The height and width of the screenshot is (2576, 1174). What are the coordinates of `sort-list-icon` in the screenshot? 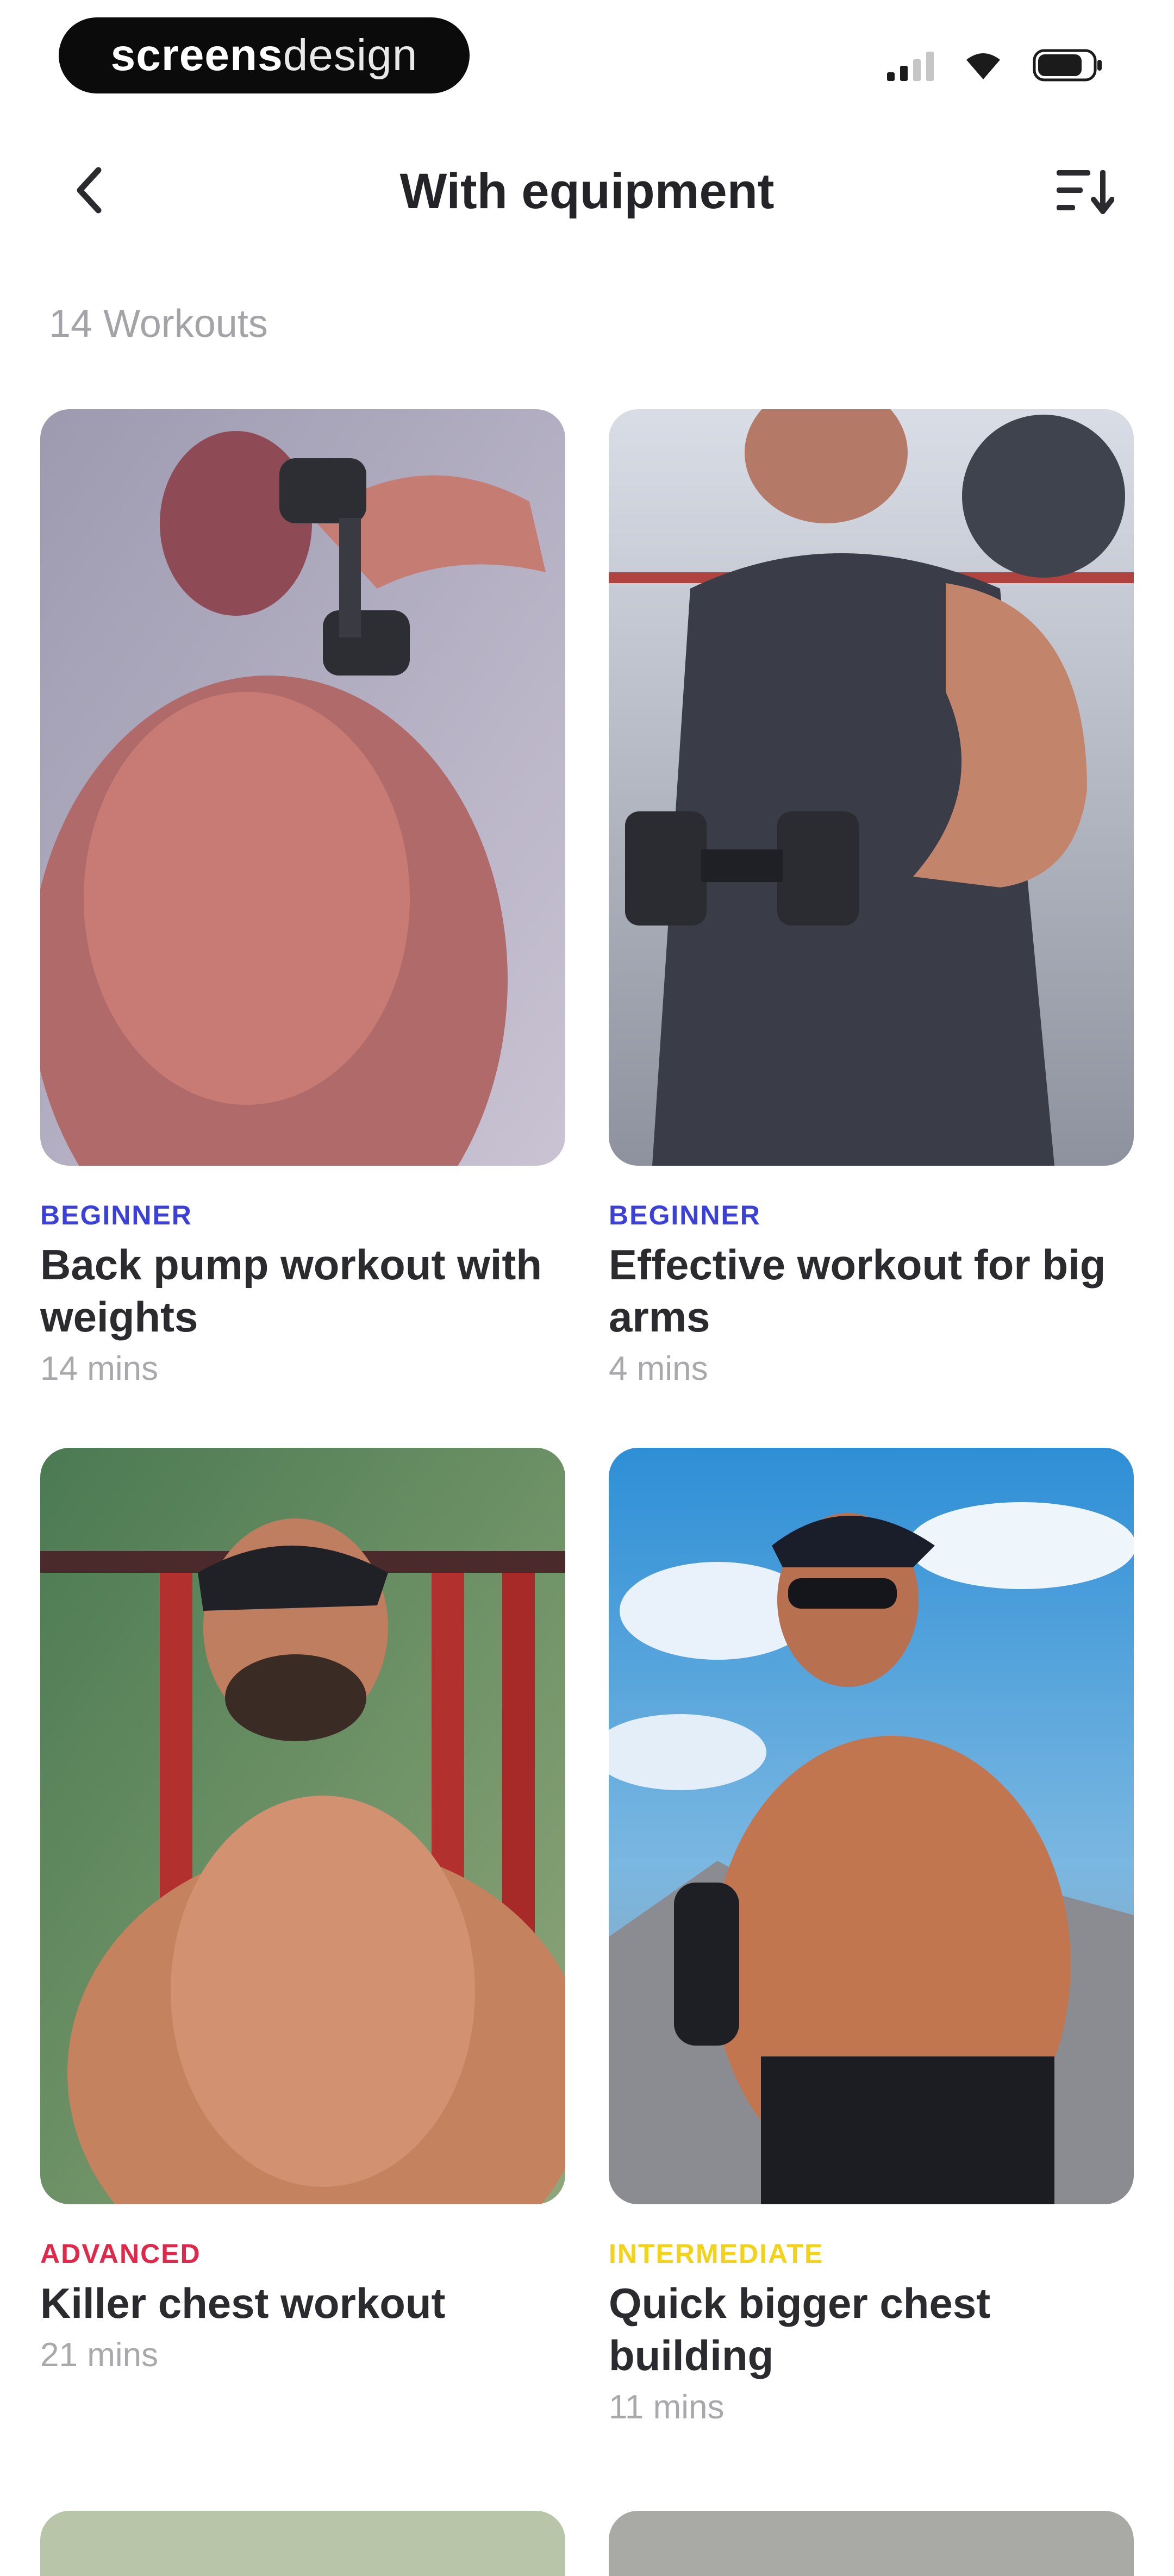 It's located at (1085, 192).